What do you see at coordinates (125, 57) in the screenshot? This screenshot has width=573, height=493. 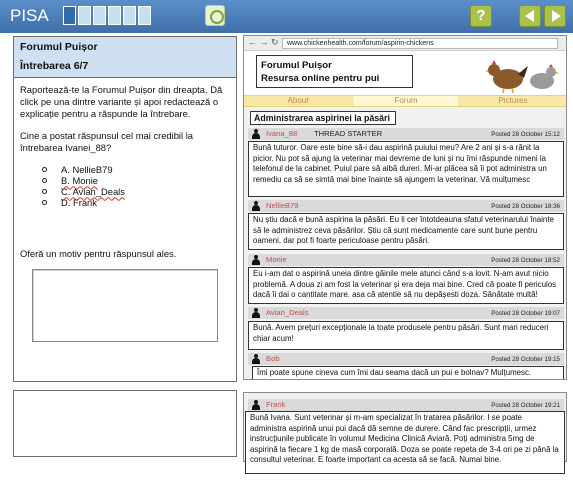 I see `question-header: Forumul Puișor Întrebarea 6/7` at bounding box center [125, 57].